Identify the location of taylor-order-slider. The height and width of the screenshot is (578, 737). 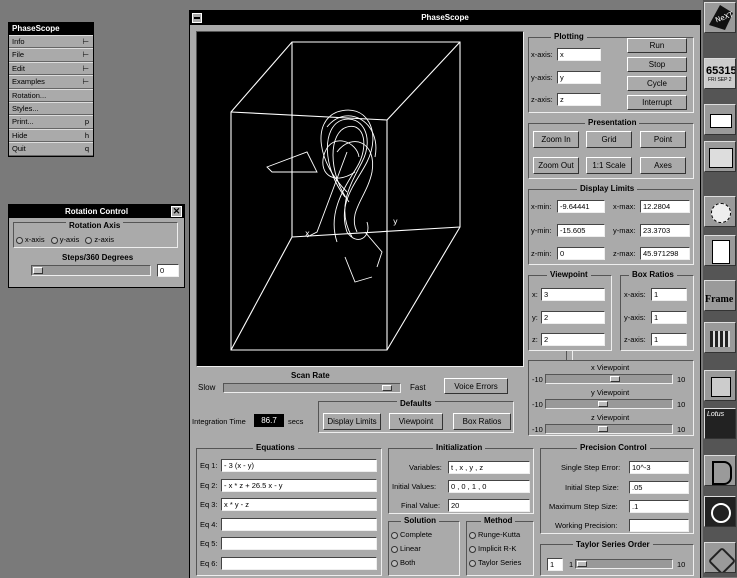
(624, 564).